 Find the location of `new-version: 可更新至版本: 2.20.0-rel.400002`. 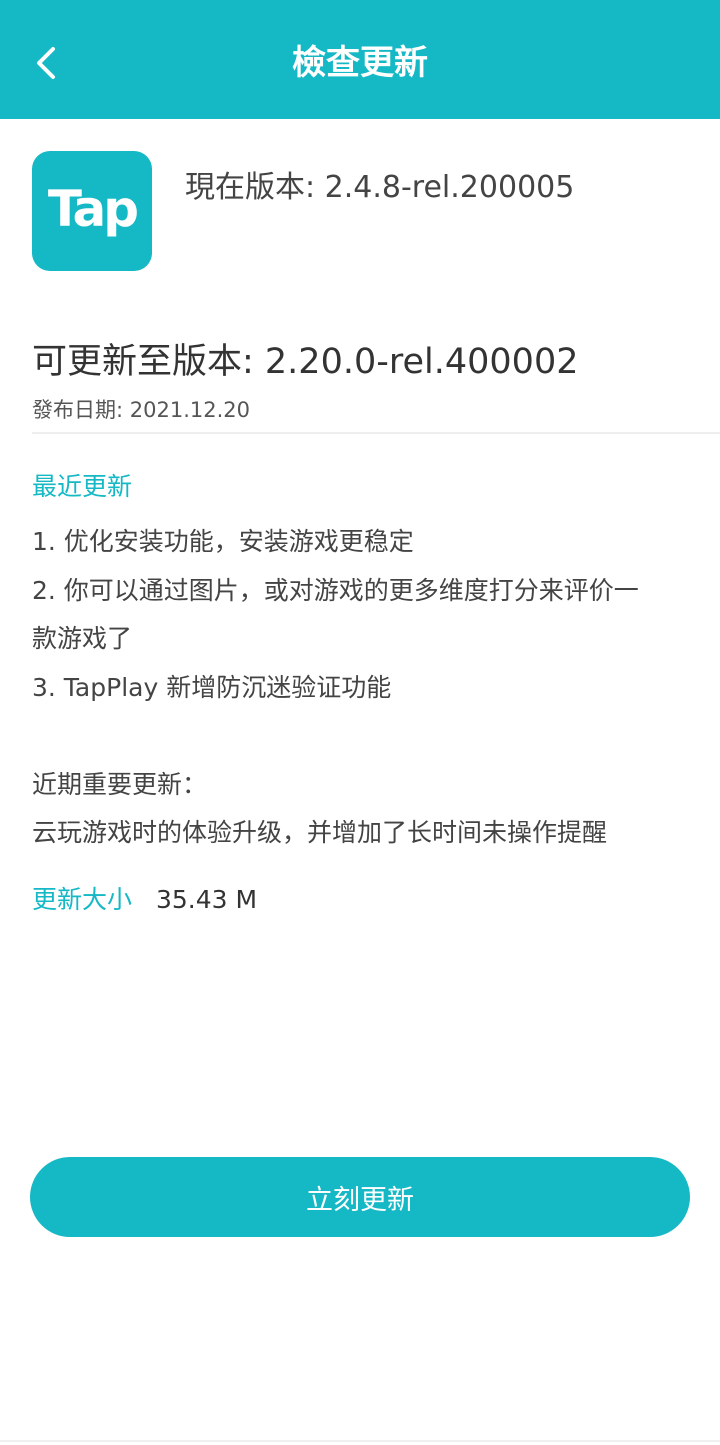

new-version: 可更新至版本: 2.20.0-rel.400002 is located at coordinates (305, 362).